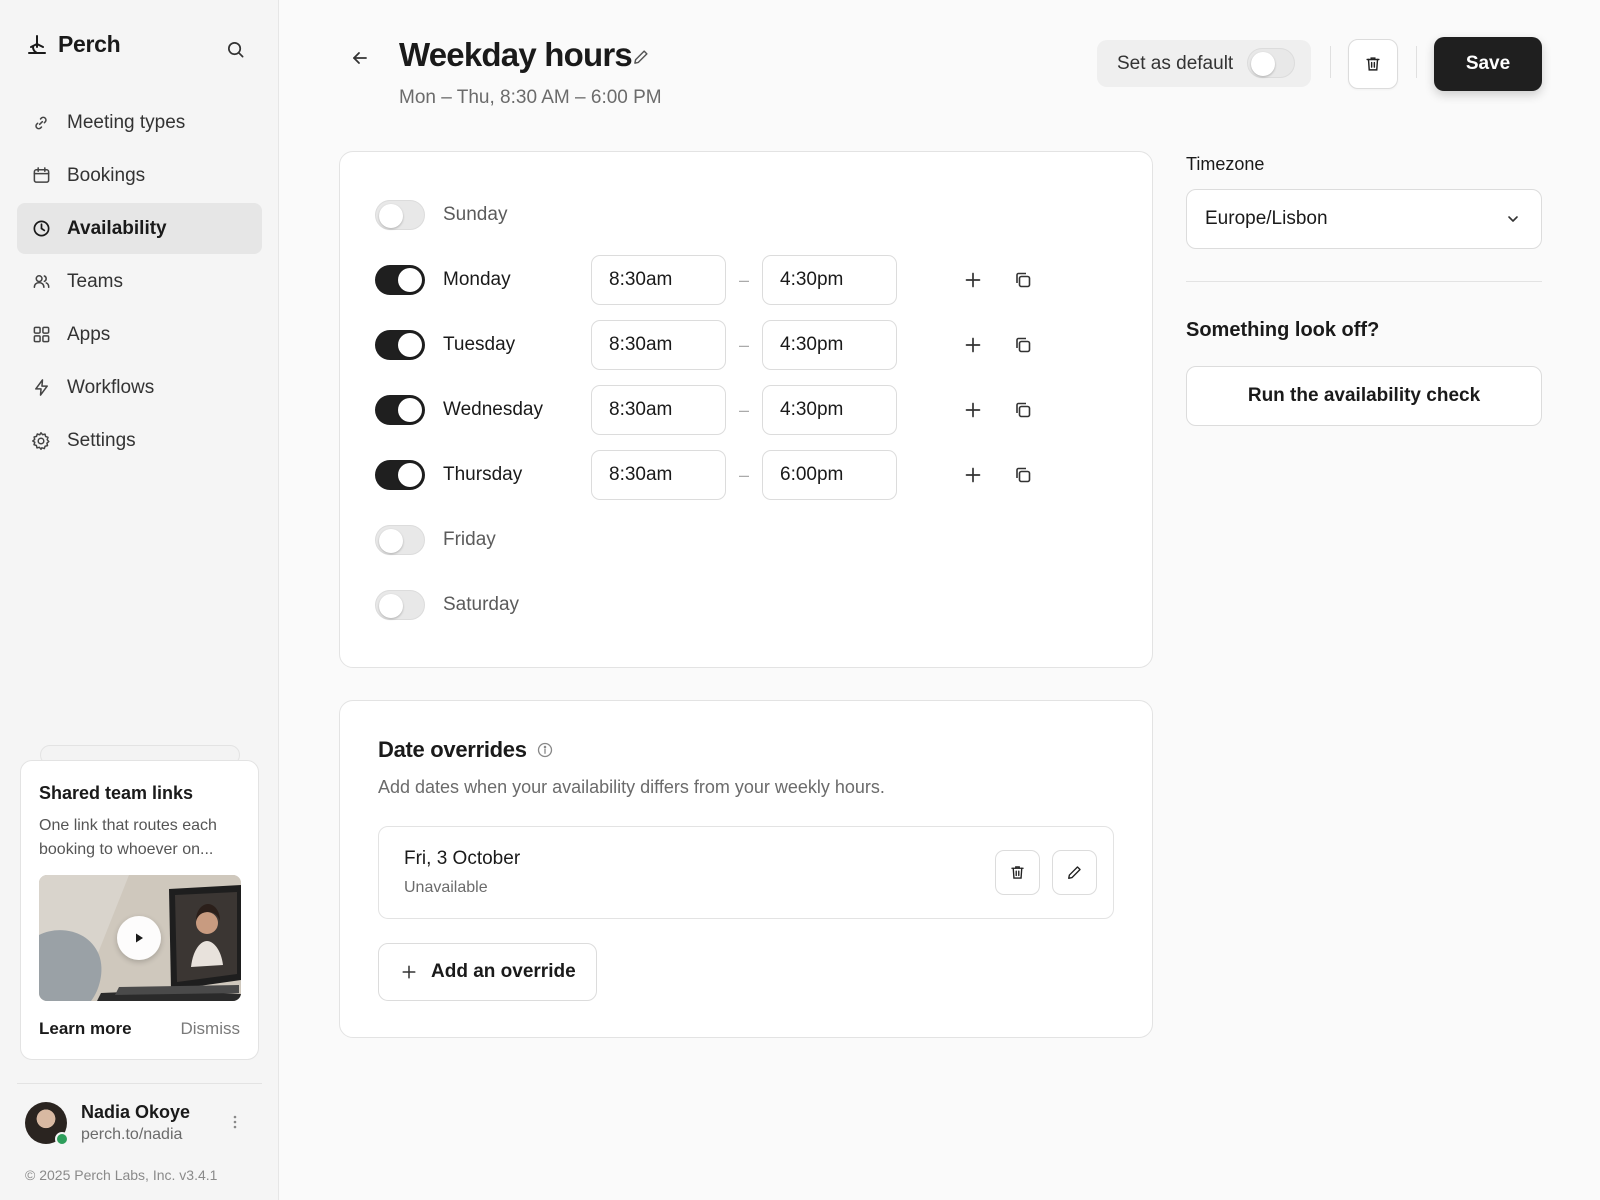 The height and width of the screenshot is (1200, 1600). What do you see at coordinates (1364, 396) in the screenshot?
I see `availability-check-button: Run the availability check` at bounding box center [1364, 396].